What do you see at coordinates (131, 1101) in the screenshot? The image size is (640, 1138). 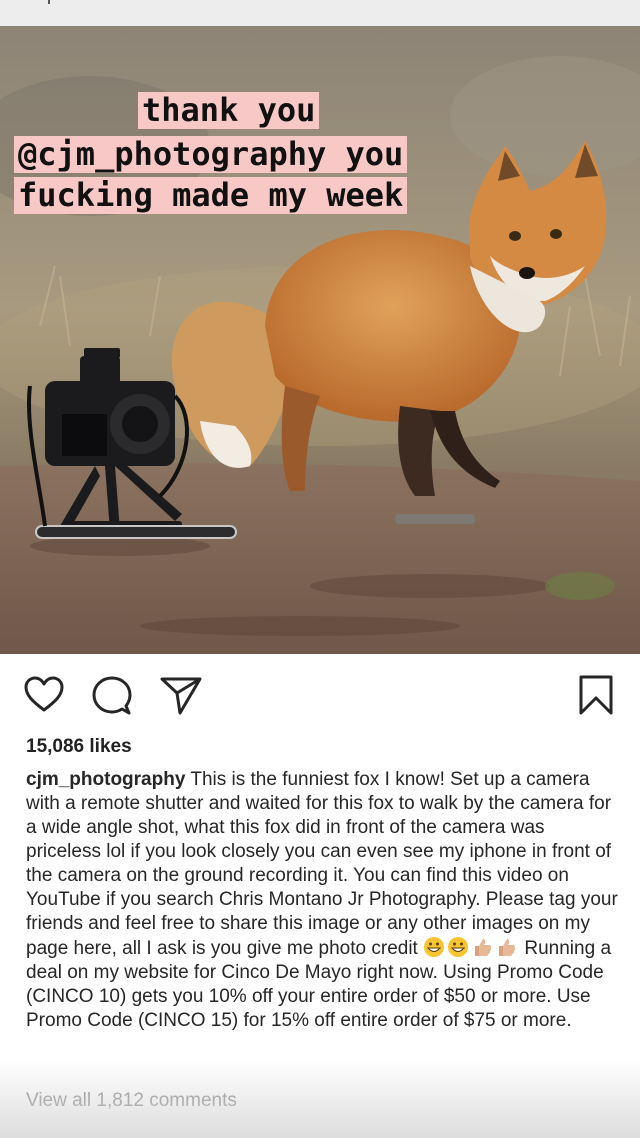 I see `view-all-comments-link: View all 1,812 comments` at bounding box center [131, 1101].